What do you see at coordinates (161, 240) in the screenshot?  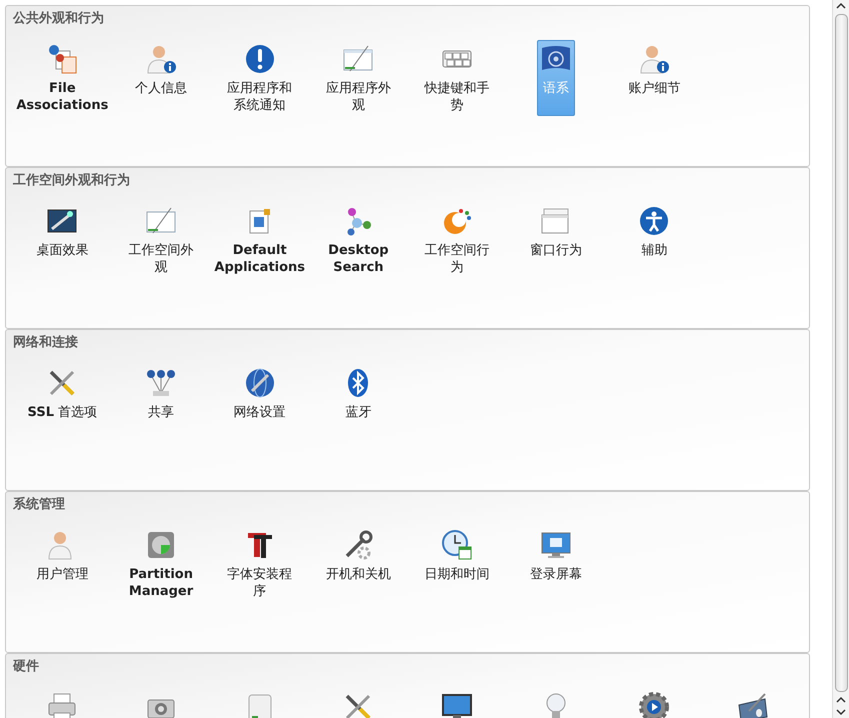 I see `settings-module: 工作空间外观` at bounding box center [161, 240].